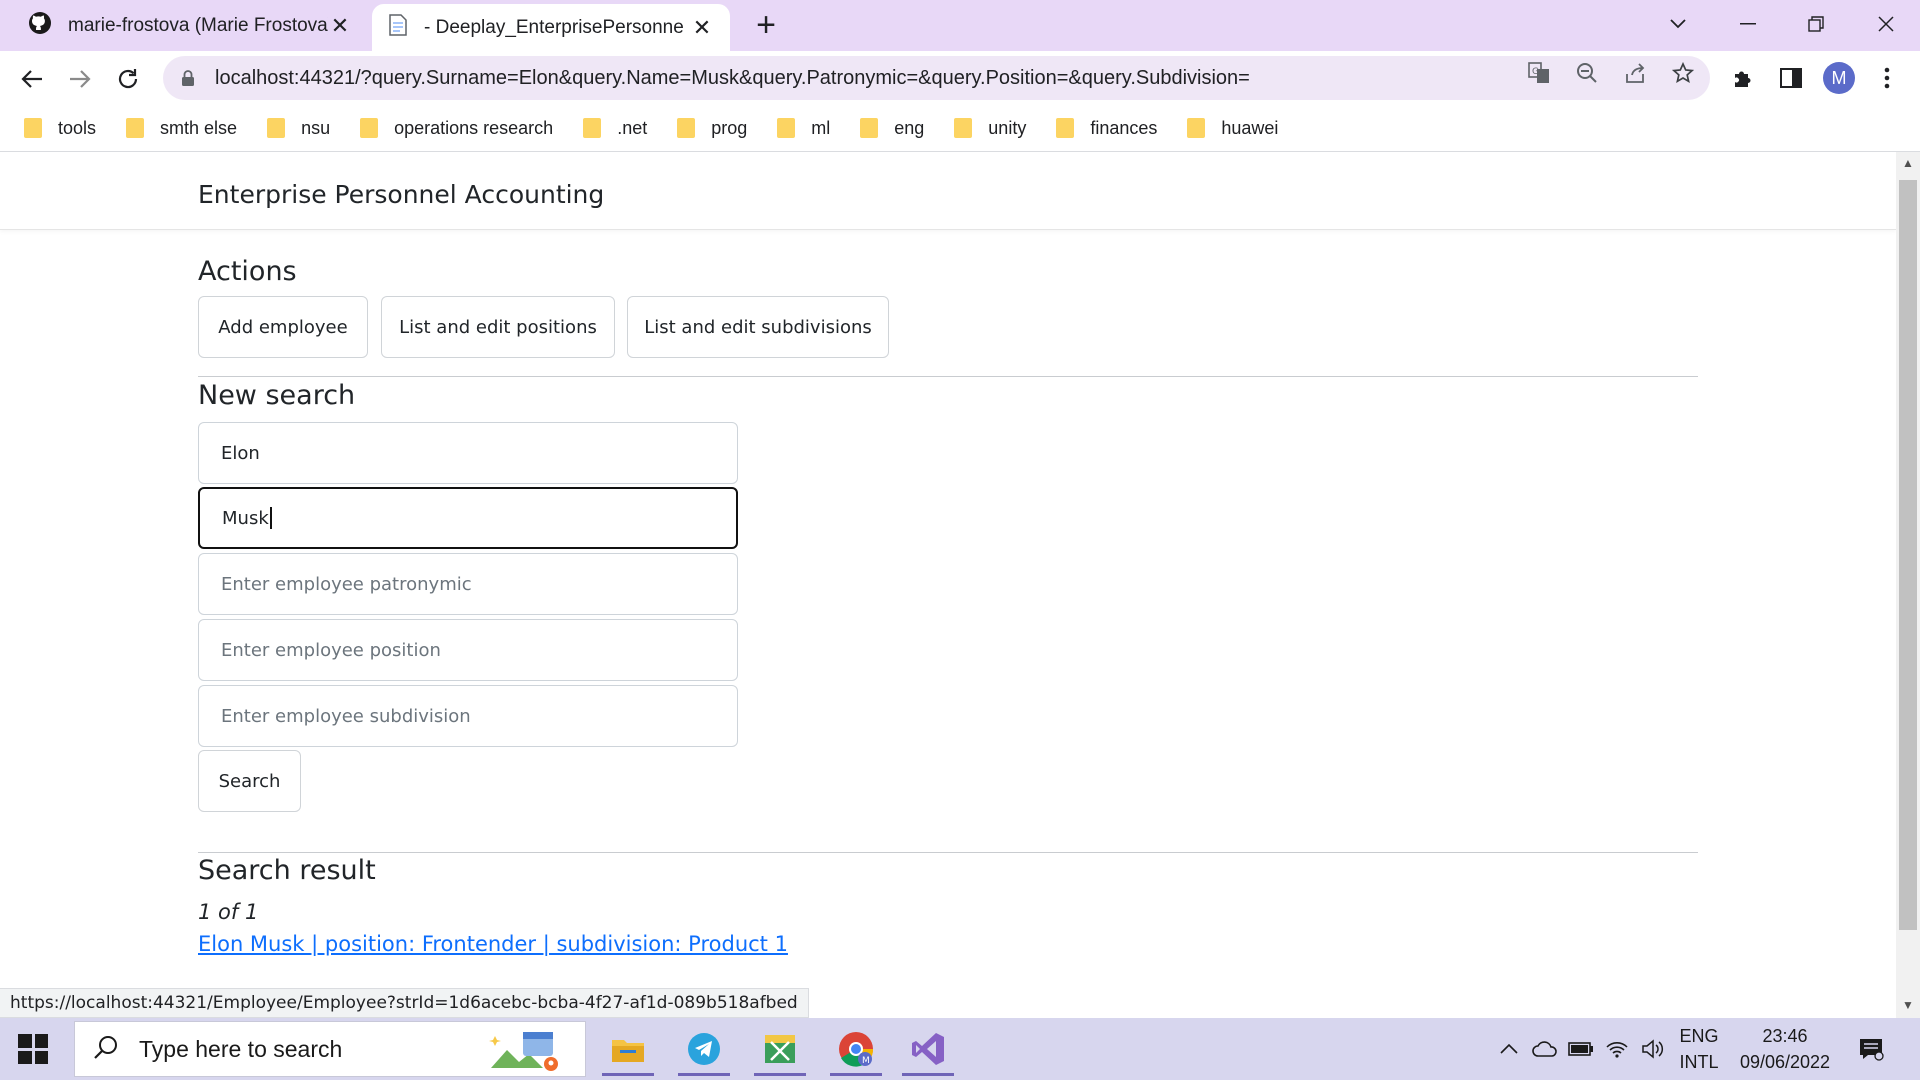 The width and height of the screenshot is (1920, 1080). What do you see at coordinates (1617, 1049) in the screenshot?
I see `wifi-icon` at bounding box center [1617, 1049].